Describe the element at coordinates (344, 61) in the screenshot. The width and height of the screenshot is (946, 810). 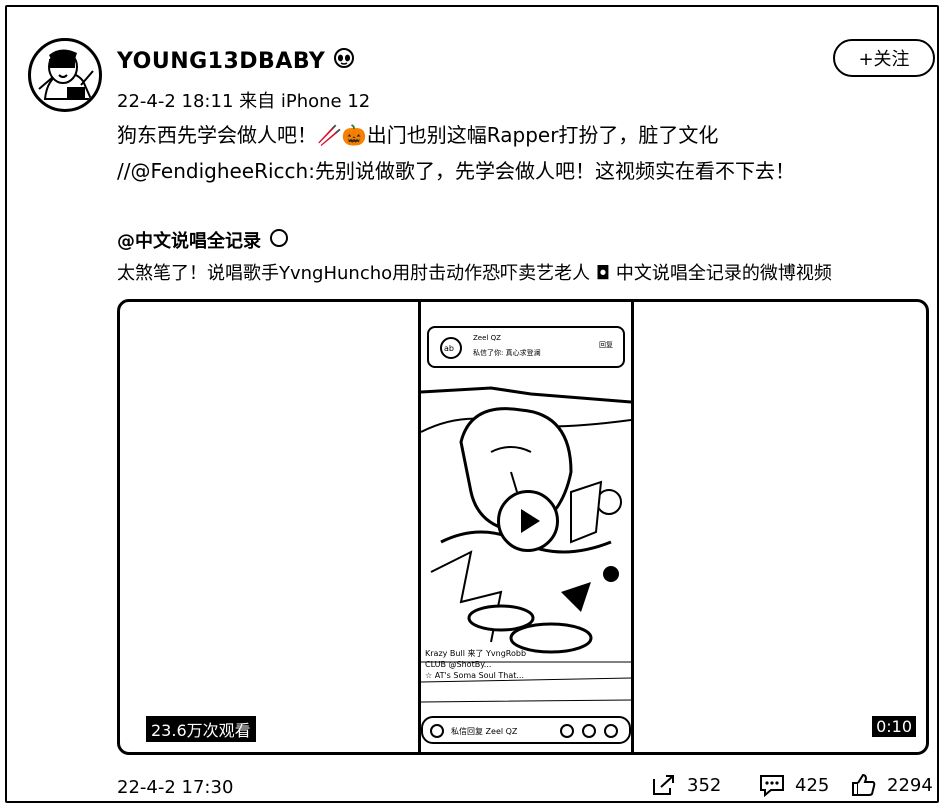
I see `alien-badge-icon` at that location.